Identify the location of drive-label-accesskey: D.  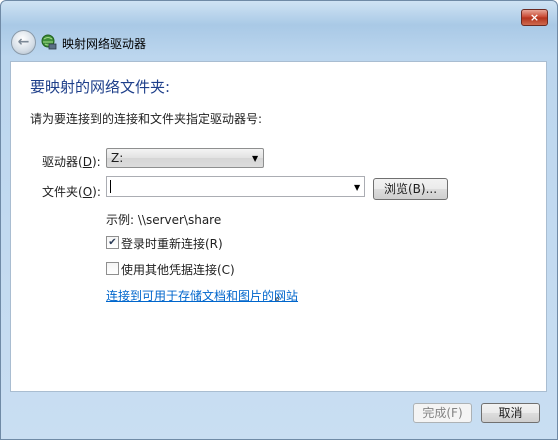
(87, 162).